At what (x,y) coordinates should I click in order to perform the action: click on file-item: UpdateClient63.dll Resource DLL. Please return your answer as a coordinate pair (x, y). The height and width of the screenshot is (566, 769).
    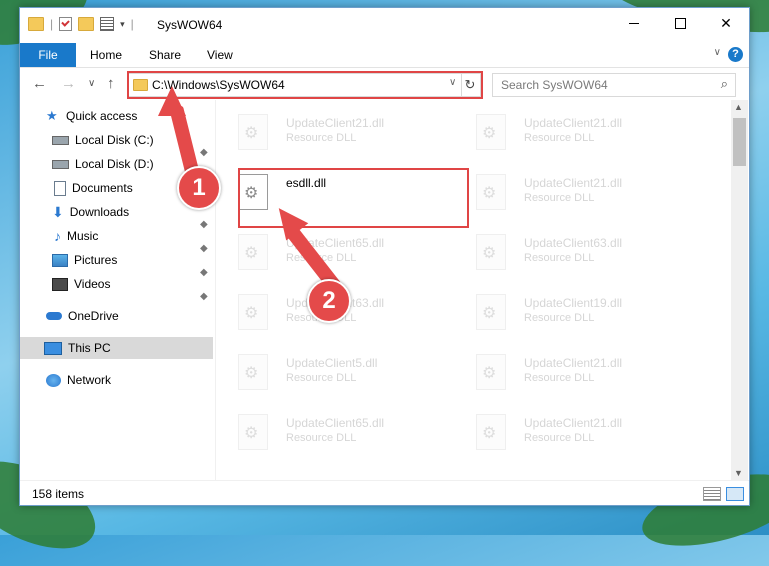
    Looking at the image, I should click on (564, 251).